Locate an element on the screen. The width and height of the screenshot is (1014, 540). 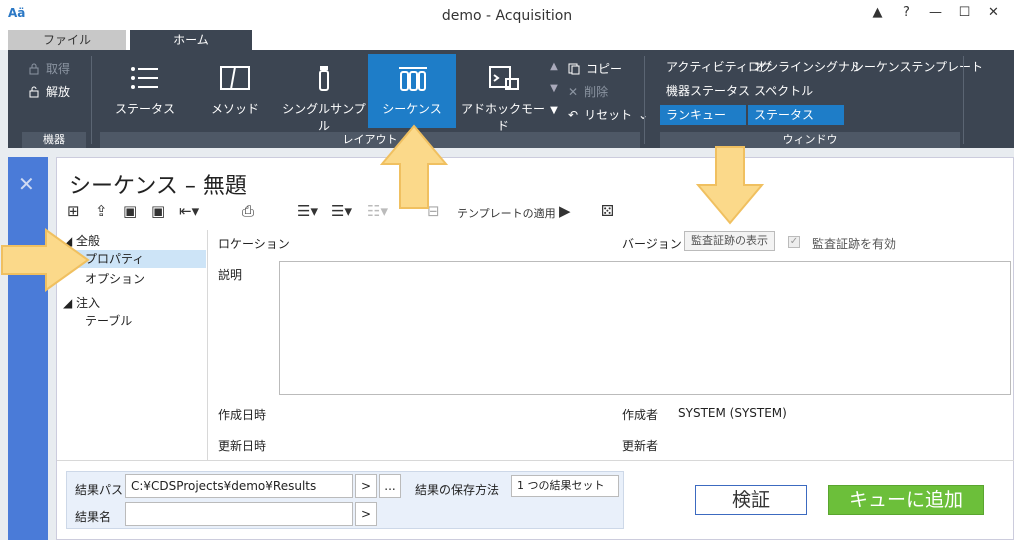
vial-icon is located at coordinates (324, 78).